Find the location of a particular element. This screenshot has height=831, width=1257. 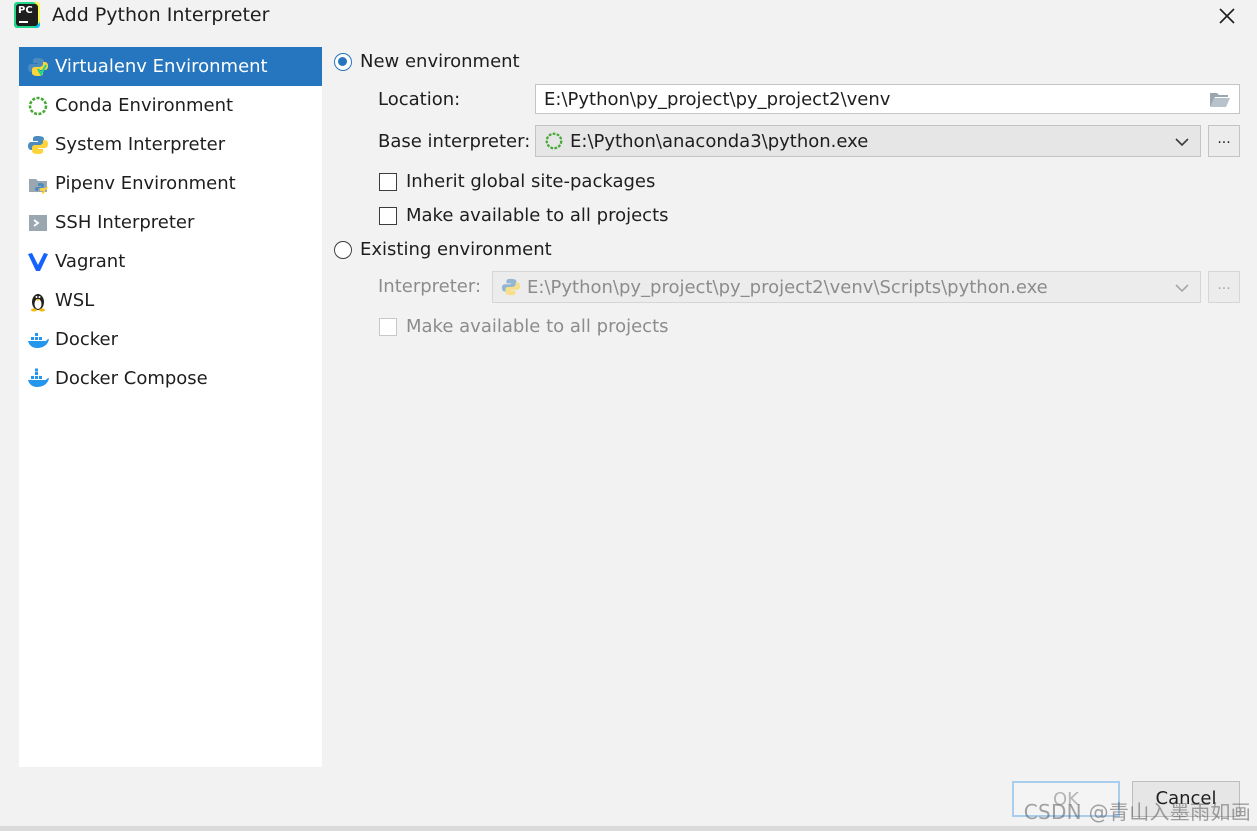

radio-button-checked is located at coordinates (343, 61).